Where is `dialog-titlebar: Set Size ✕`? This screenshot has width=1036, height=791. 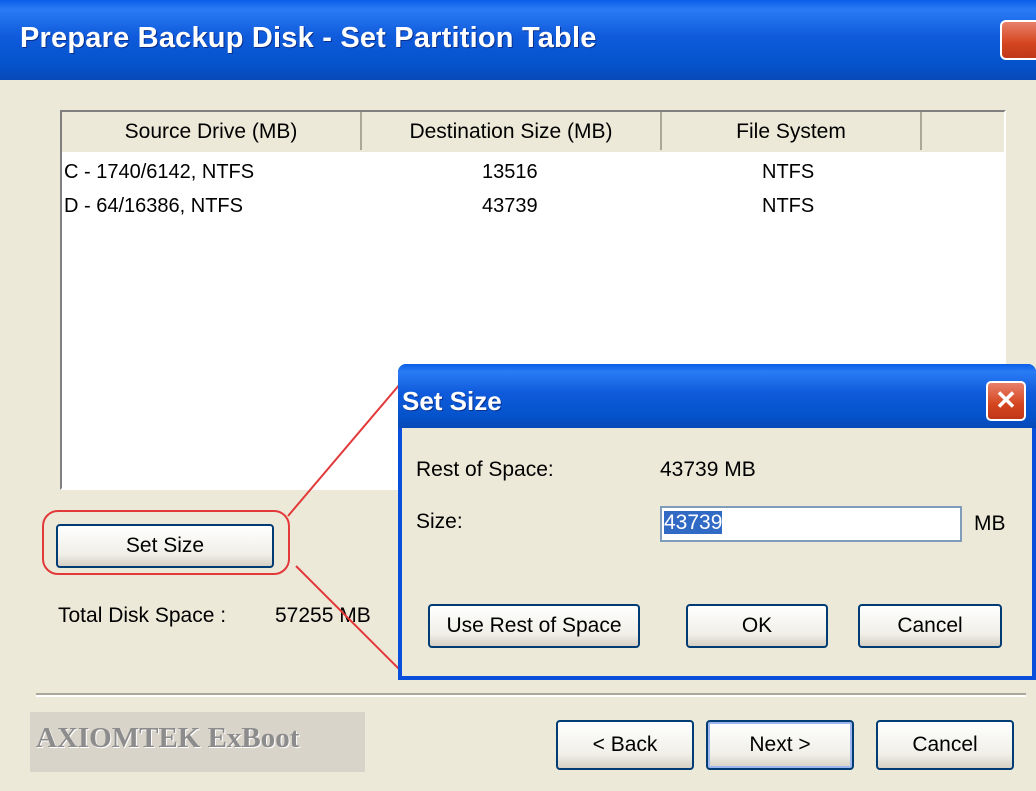
dialog-titlebar: Set Size ✕ is located at coordinates (717, 396).